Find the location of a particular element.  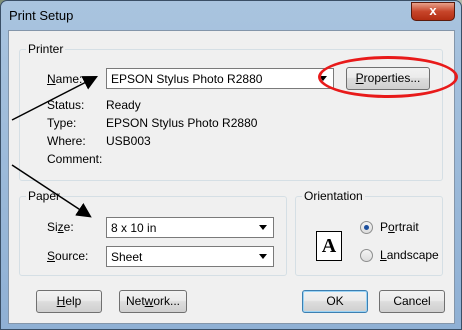

printer-name-select: EPSON Stylus Photo R2880 is located at coordinates (220, 78).